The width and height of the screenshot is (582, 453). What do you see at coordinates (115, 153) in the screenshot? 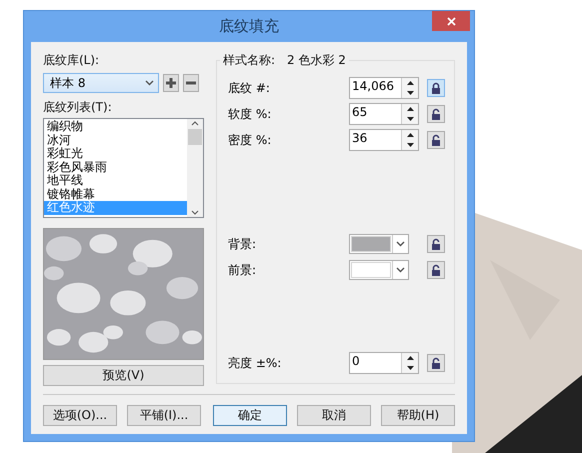
I see `list-item: 彩虹光` at bounding box center [115, 153].